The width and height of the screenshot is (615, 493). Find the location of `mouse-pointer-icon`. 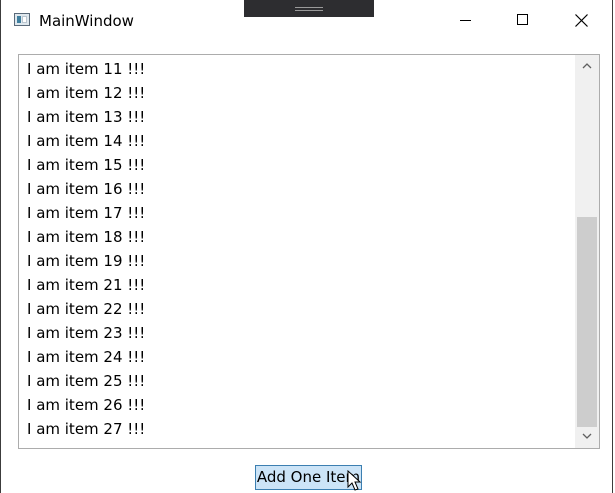

mouse-pointer-icon is located at coordinates (354, 480).